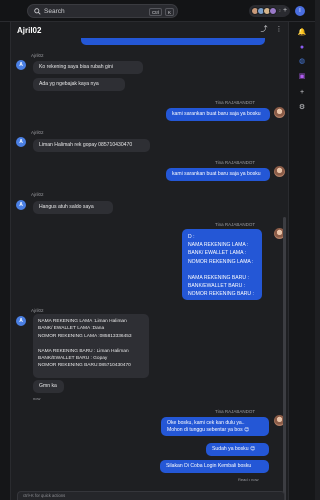  What do you see at coordinates (29, 30) in the screenshot?
I see `chat-title: Ajril02` at bounding box center [29, 30].